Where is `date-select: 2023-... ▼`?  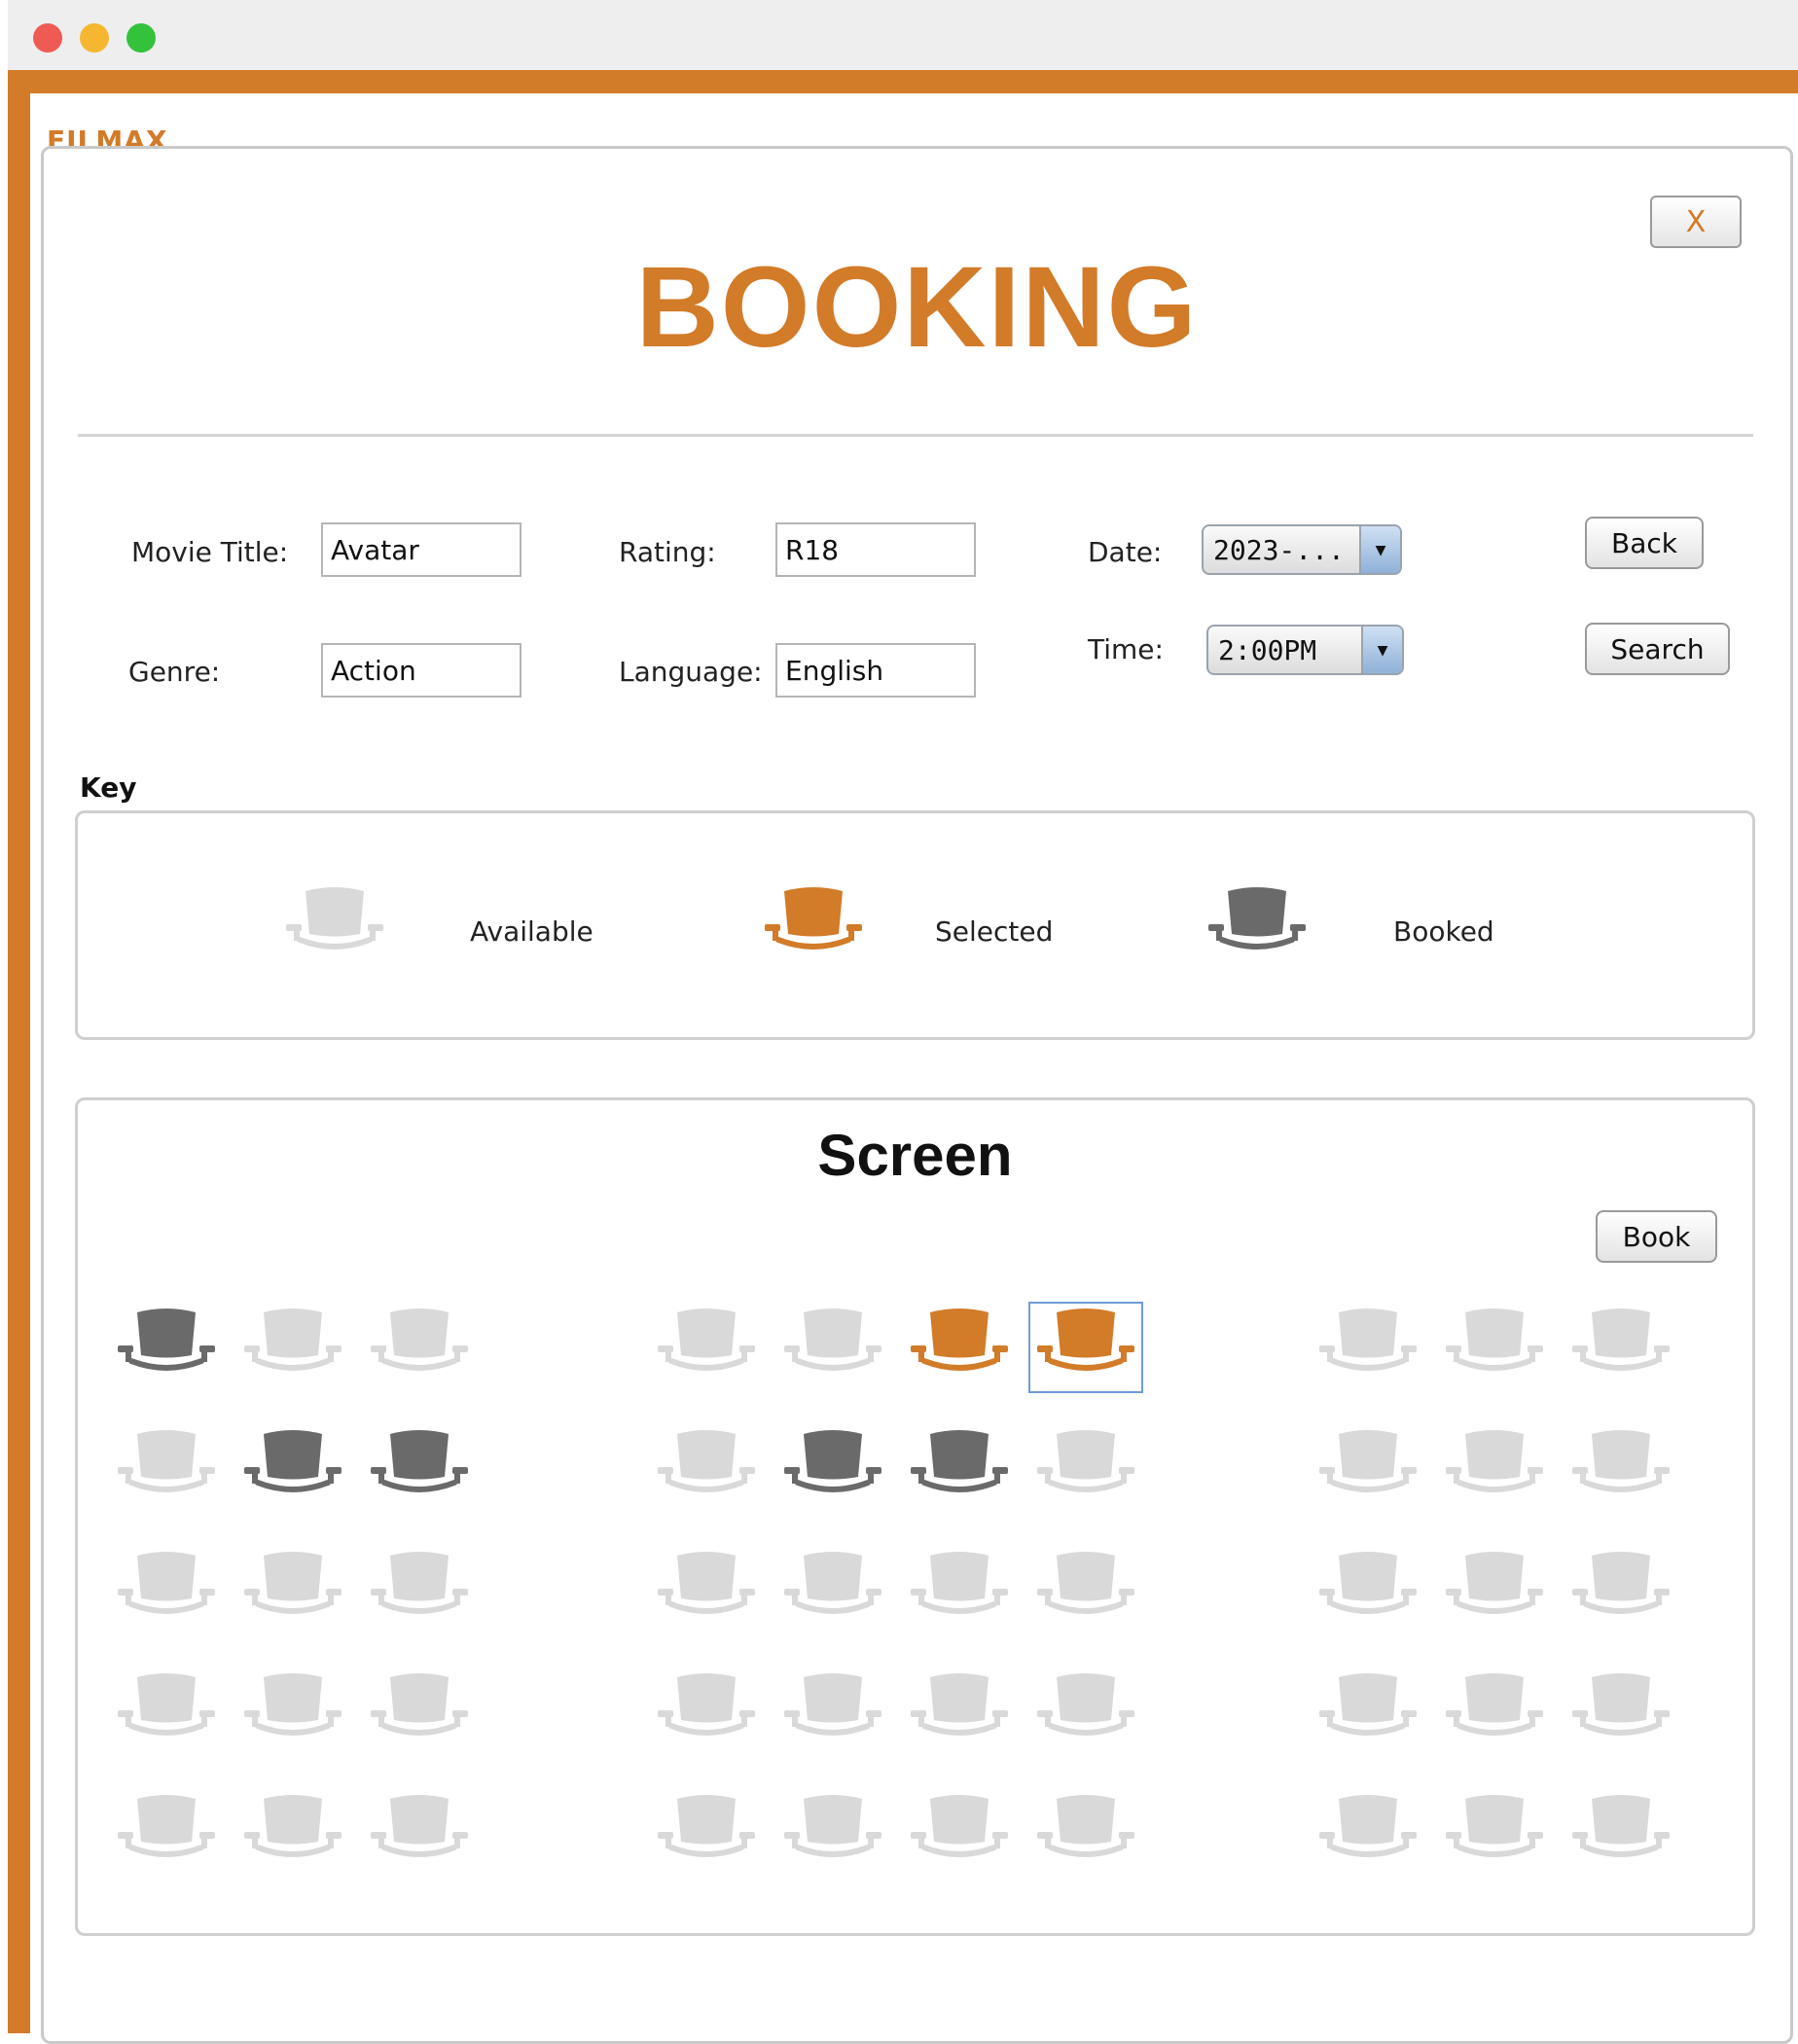 date-select: 2023-... ▼ is located at coordinates (1302, 549).